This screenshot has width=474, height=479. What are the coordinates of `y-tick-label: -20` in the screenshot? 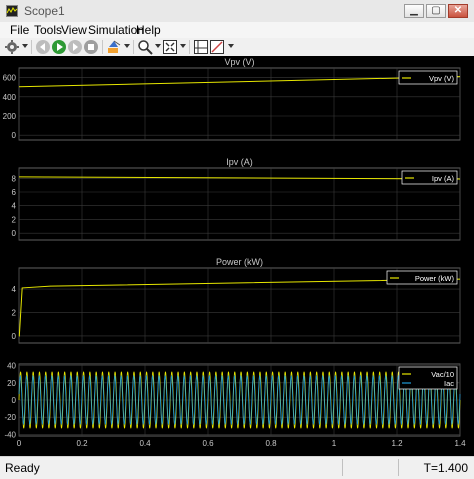 It's located at (10, 417).